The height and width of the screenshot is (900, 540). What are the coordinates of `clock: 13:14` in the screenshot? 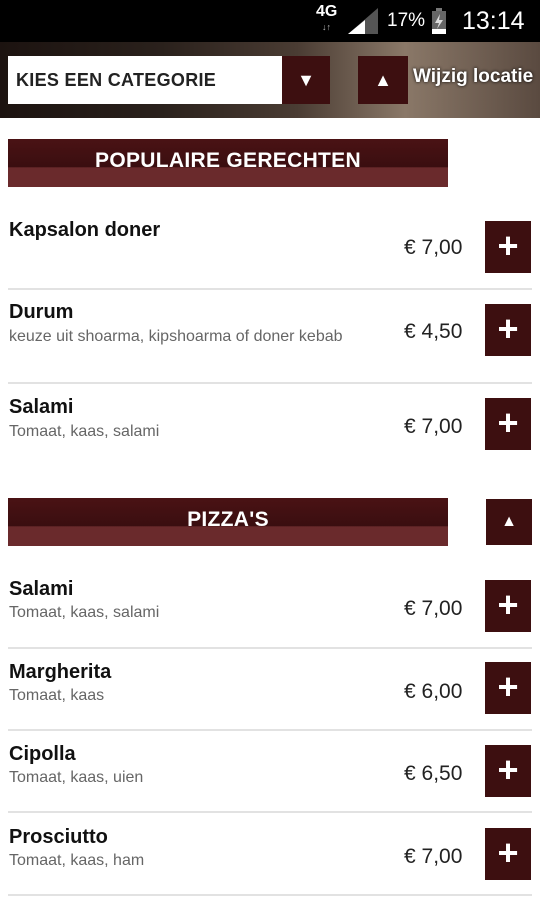 It's located at (493, 21).